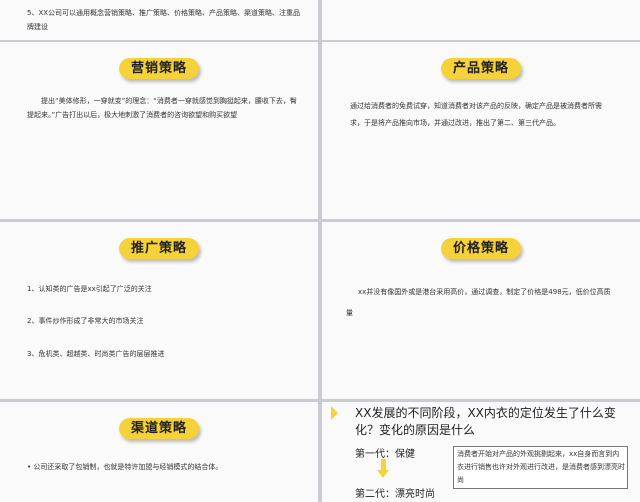 The height and width of the screenshot is (502, 640). I want to click on promotion-item-2: 2、事件炒作形成了非常大的市场关注, so click(85, 321).